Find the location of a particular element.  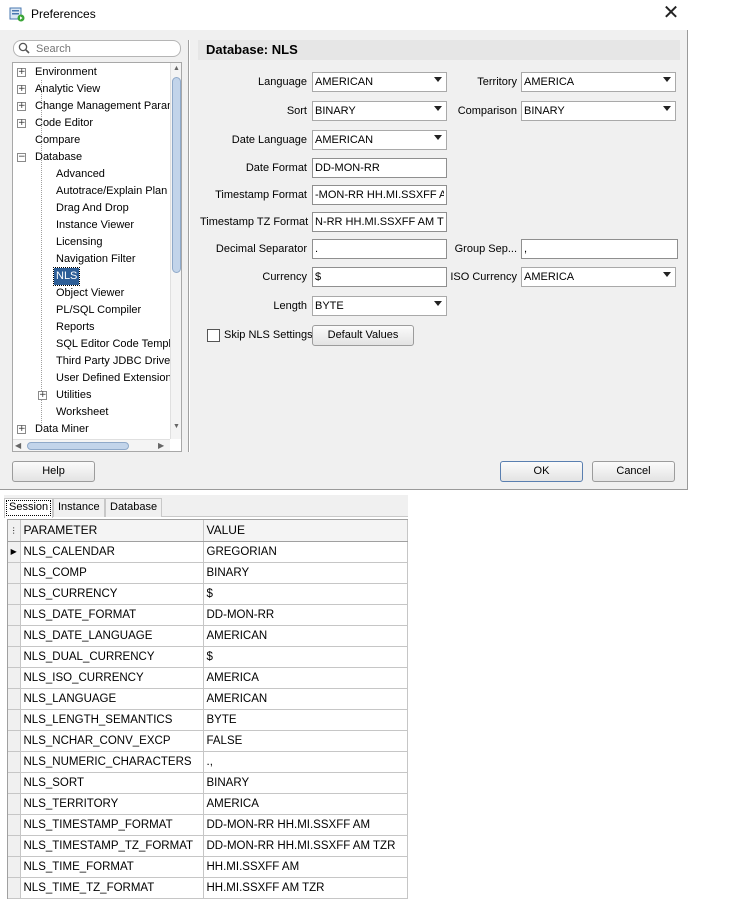

parameter-cell: NLS_LANGUAGE is located at coordinates (112, 699).